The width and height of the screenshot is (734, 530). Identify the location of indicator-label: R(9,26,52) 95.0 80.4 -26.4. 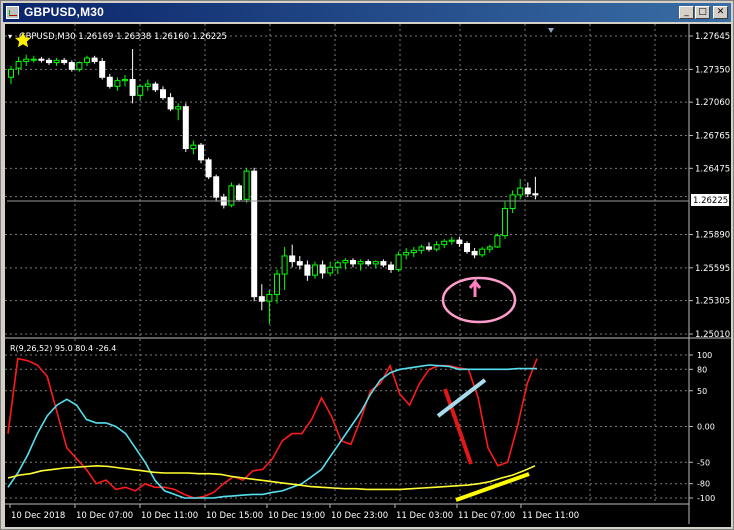
(63, 348).